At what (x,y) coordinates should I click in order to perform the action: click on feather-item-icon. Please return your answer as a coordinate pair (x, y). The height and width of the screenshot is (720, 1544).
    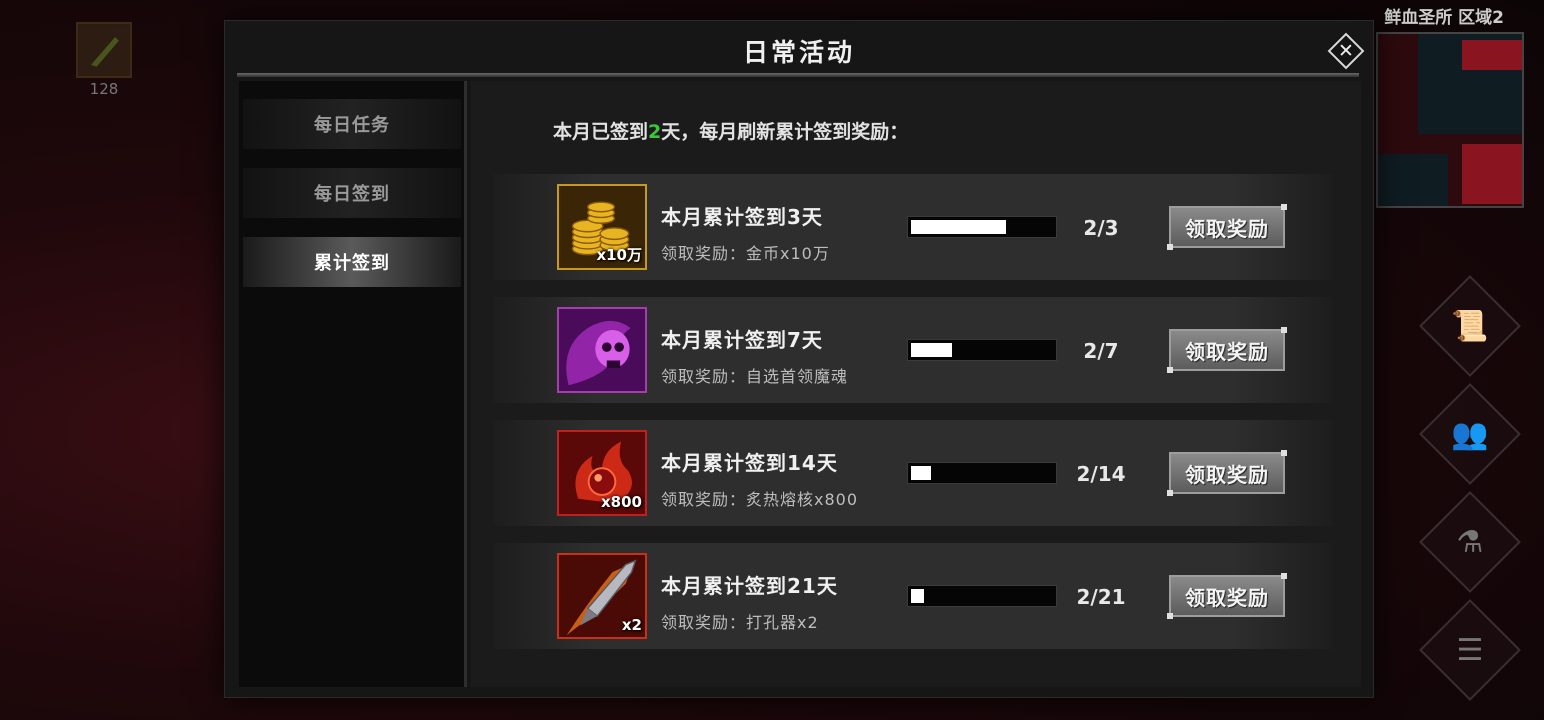
    Looking at the image, I should click on (104, 50).